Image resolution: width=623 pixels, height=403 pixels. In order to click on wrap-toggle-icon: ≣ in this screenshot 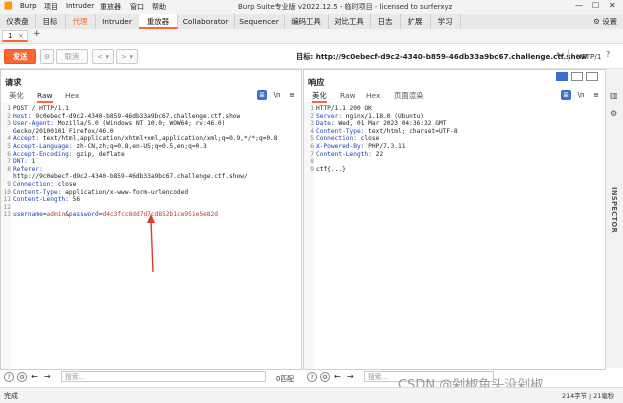, I will do `click(262, 95)`.